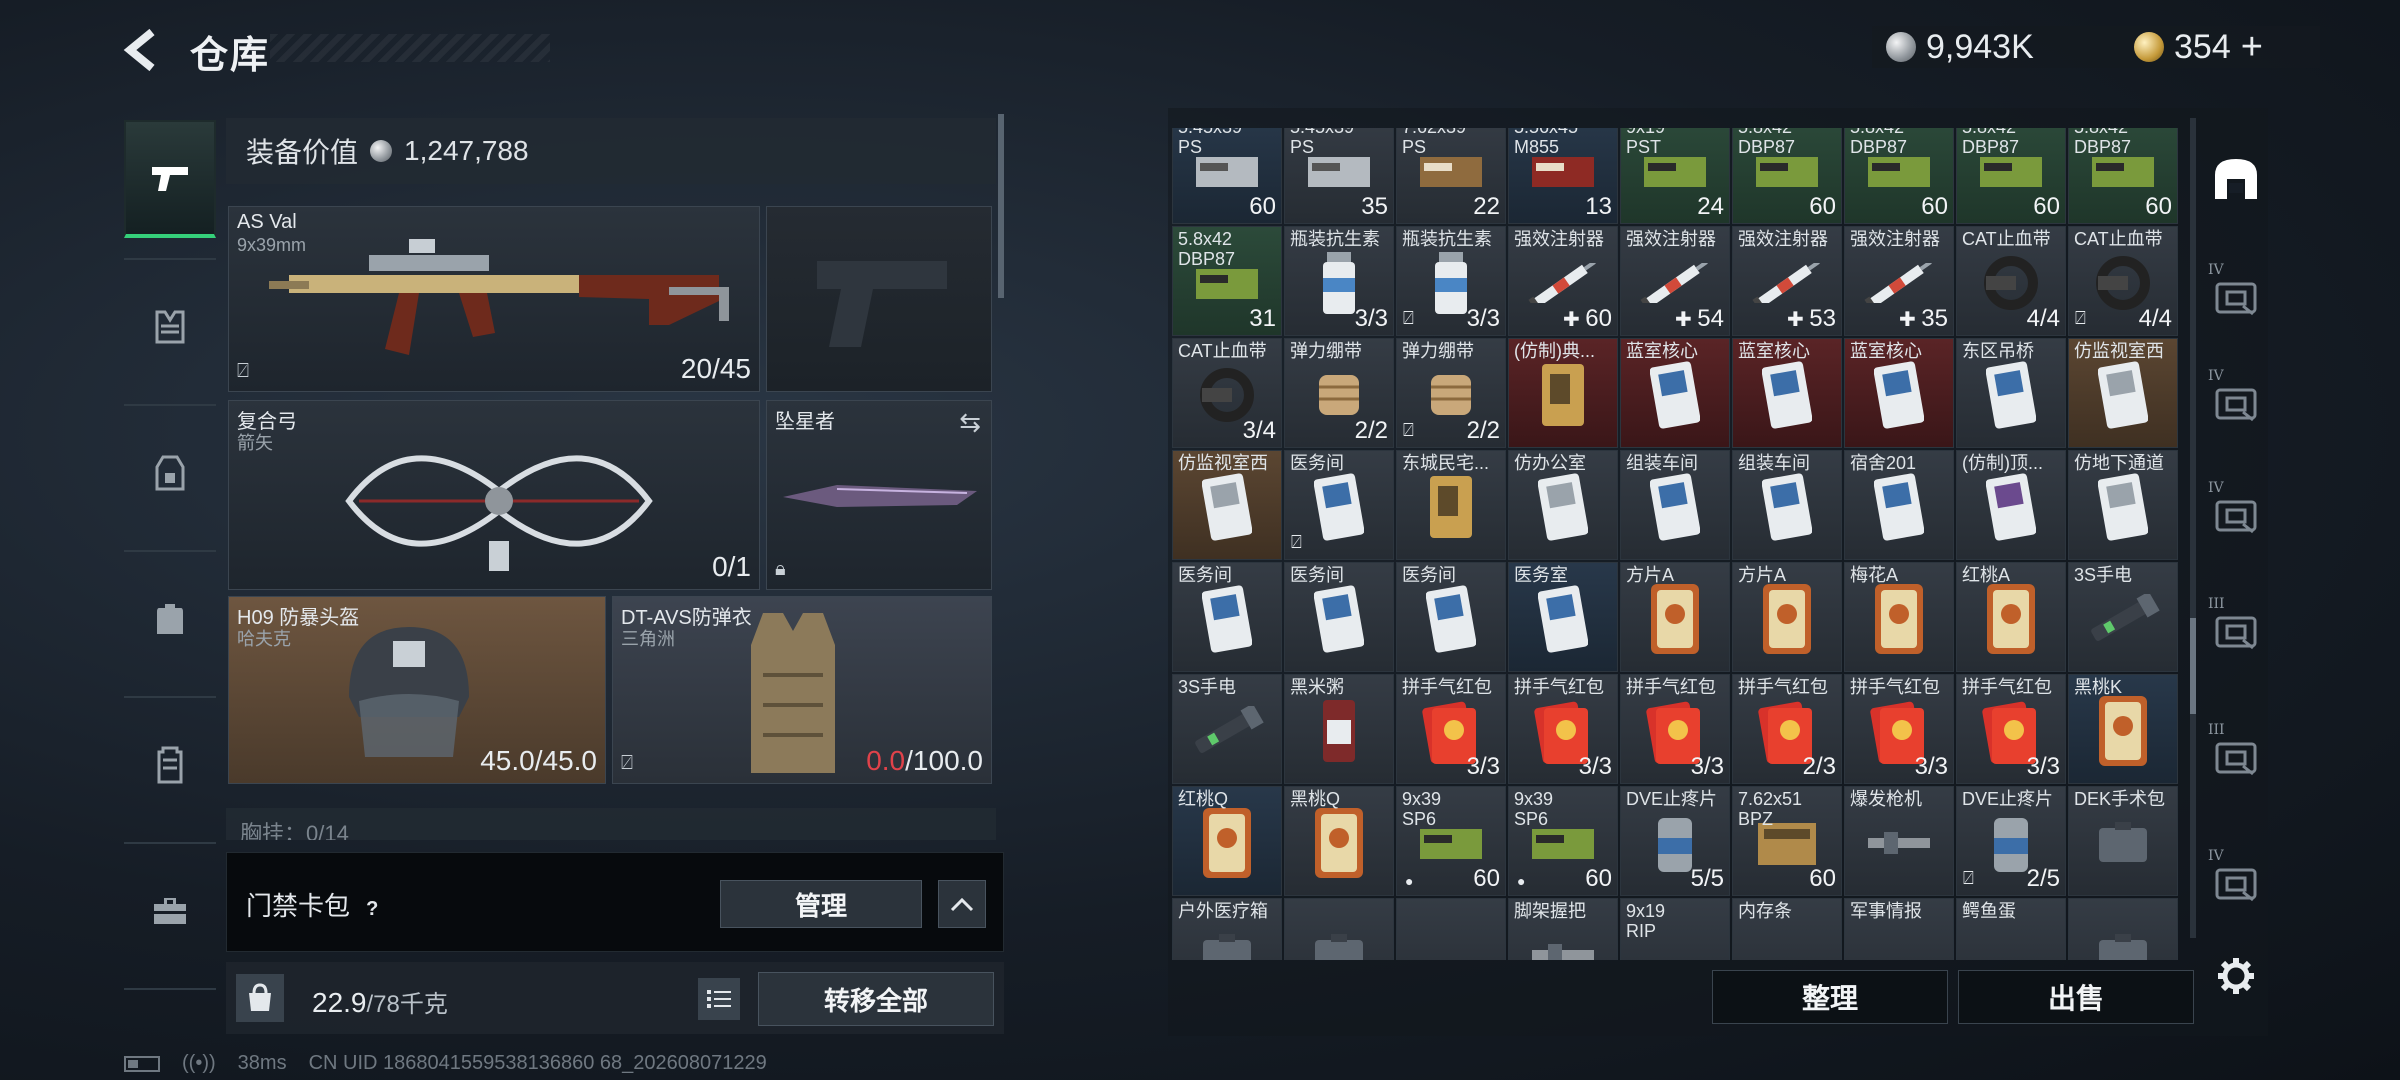  What do you see at coordinates (611, 824) in the screenshot?
I see `chest-rig-row: 胸挂：0/14` at bounding box center [611, 824].